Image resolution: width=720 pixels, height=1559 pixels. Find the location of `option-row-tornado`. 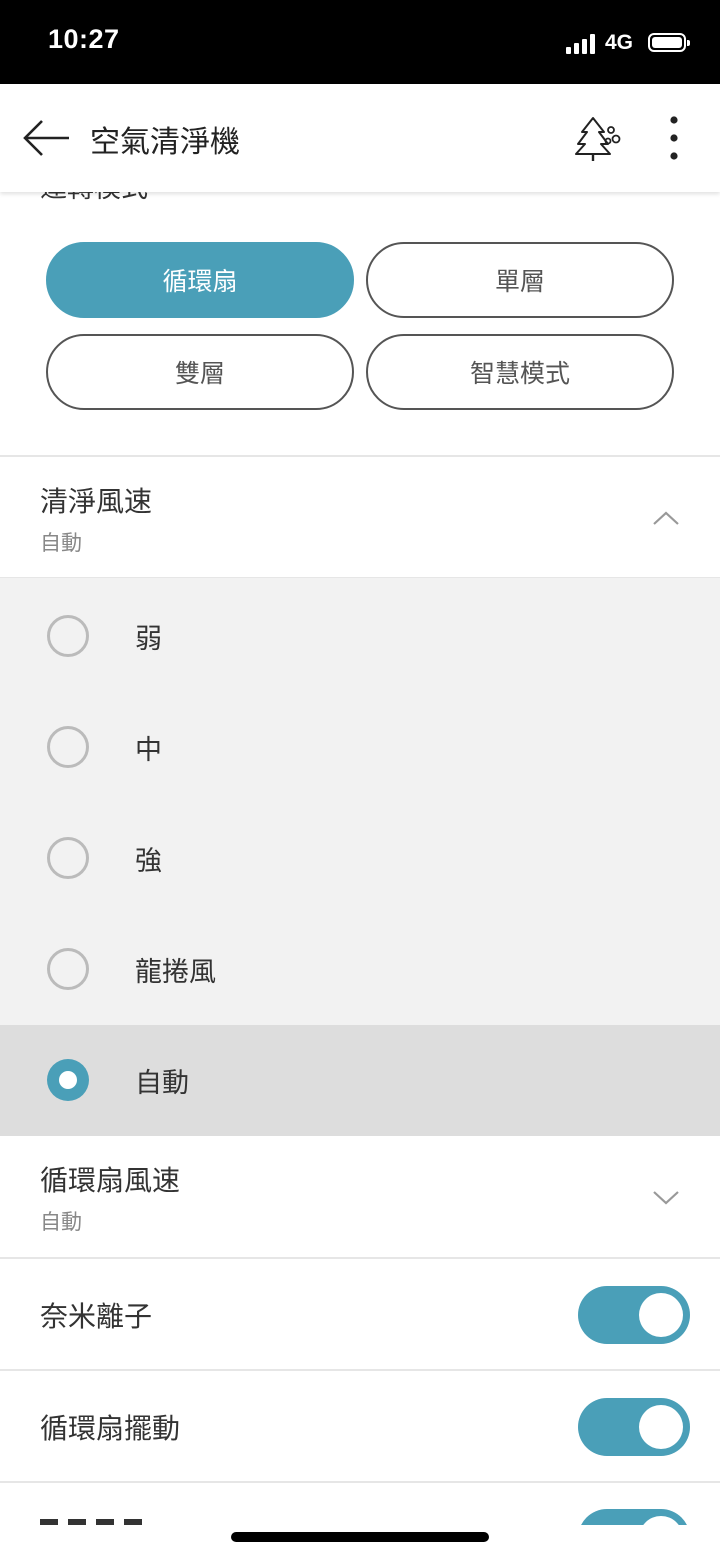

option-row-tornado is located at coordinates (360, 968).